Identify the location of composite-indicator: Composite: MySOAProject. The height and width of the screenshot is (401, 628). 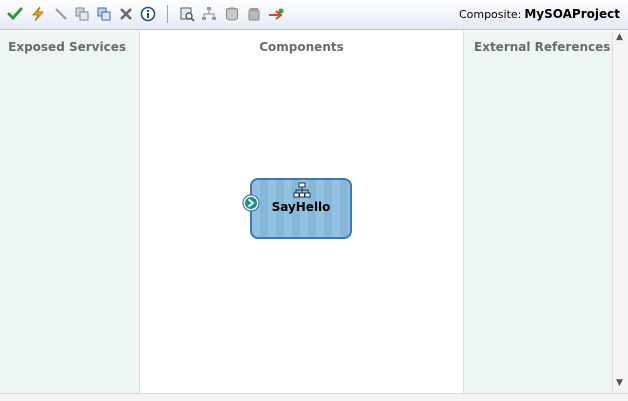
(539, 14).